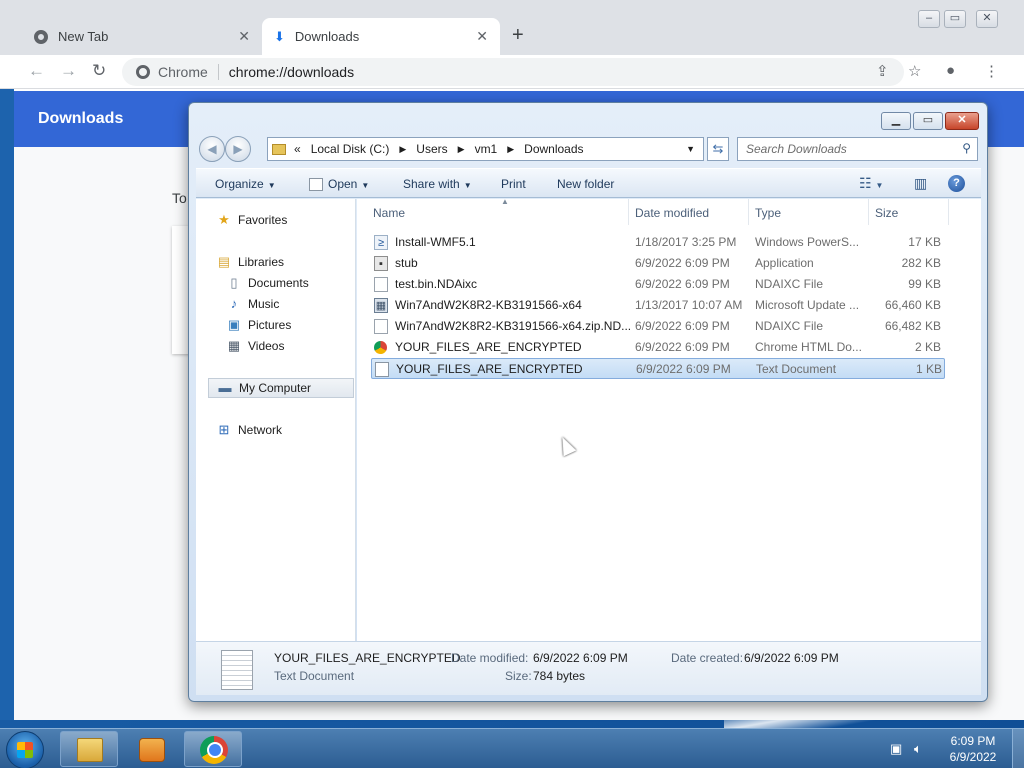 This screenshot has height=768, width=1024. Describe the element at coordinates (956, 183) in the screenshot. I see `help-icon: ?` at that location.